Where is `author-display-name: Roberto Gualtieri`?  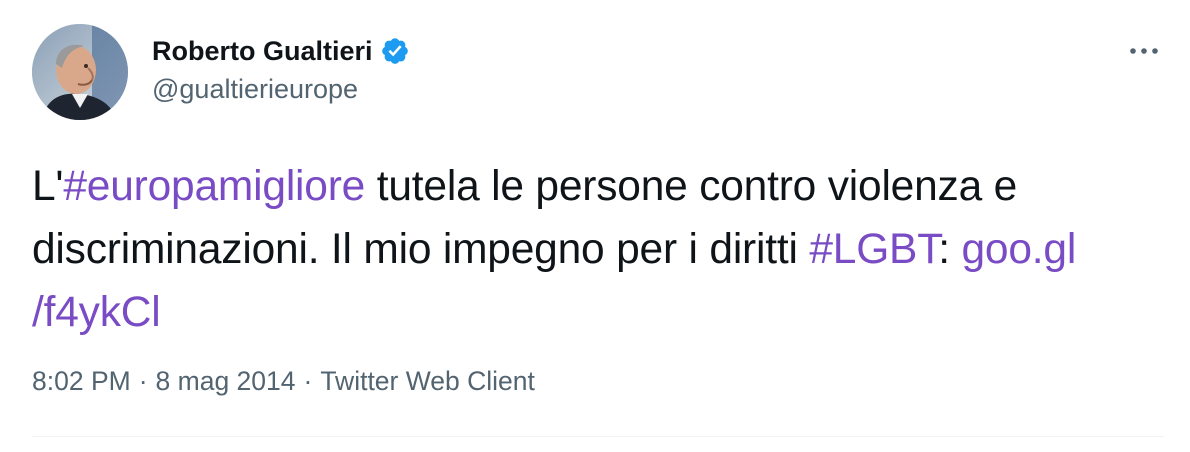 author-display-name: Roberto Gualtieri is located at coordinates (262, 51).